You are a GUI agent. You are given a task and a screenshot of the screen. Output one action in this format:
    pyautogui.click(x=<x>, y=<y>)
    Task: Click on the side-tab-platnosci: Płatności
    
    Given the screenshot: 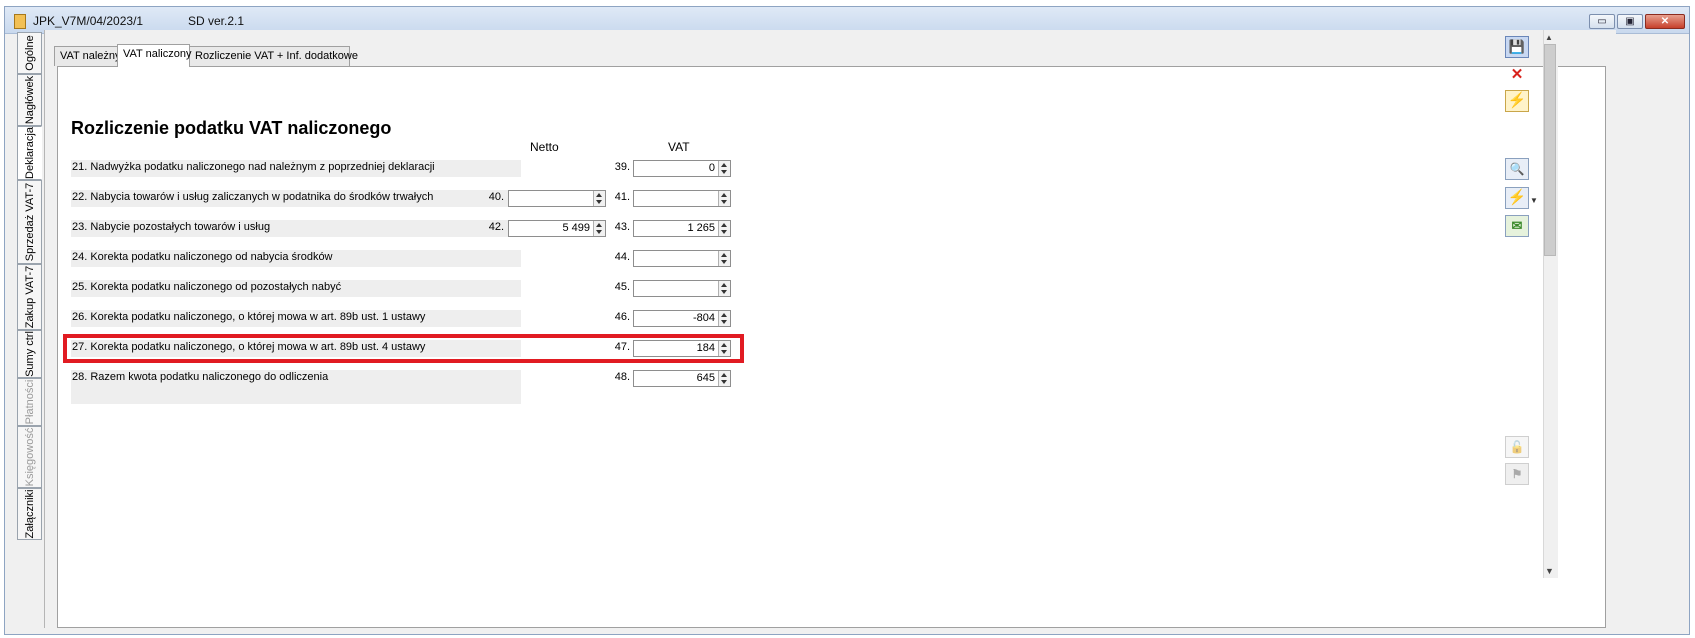 What is the action you would take?
    pyautogui.click(x=29, y=402)
    